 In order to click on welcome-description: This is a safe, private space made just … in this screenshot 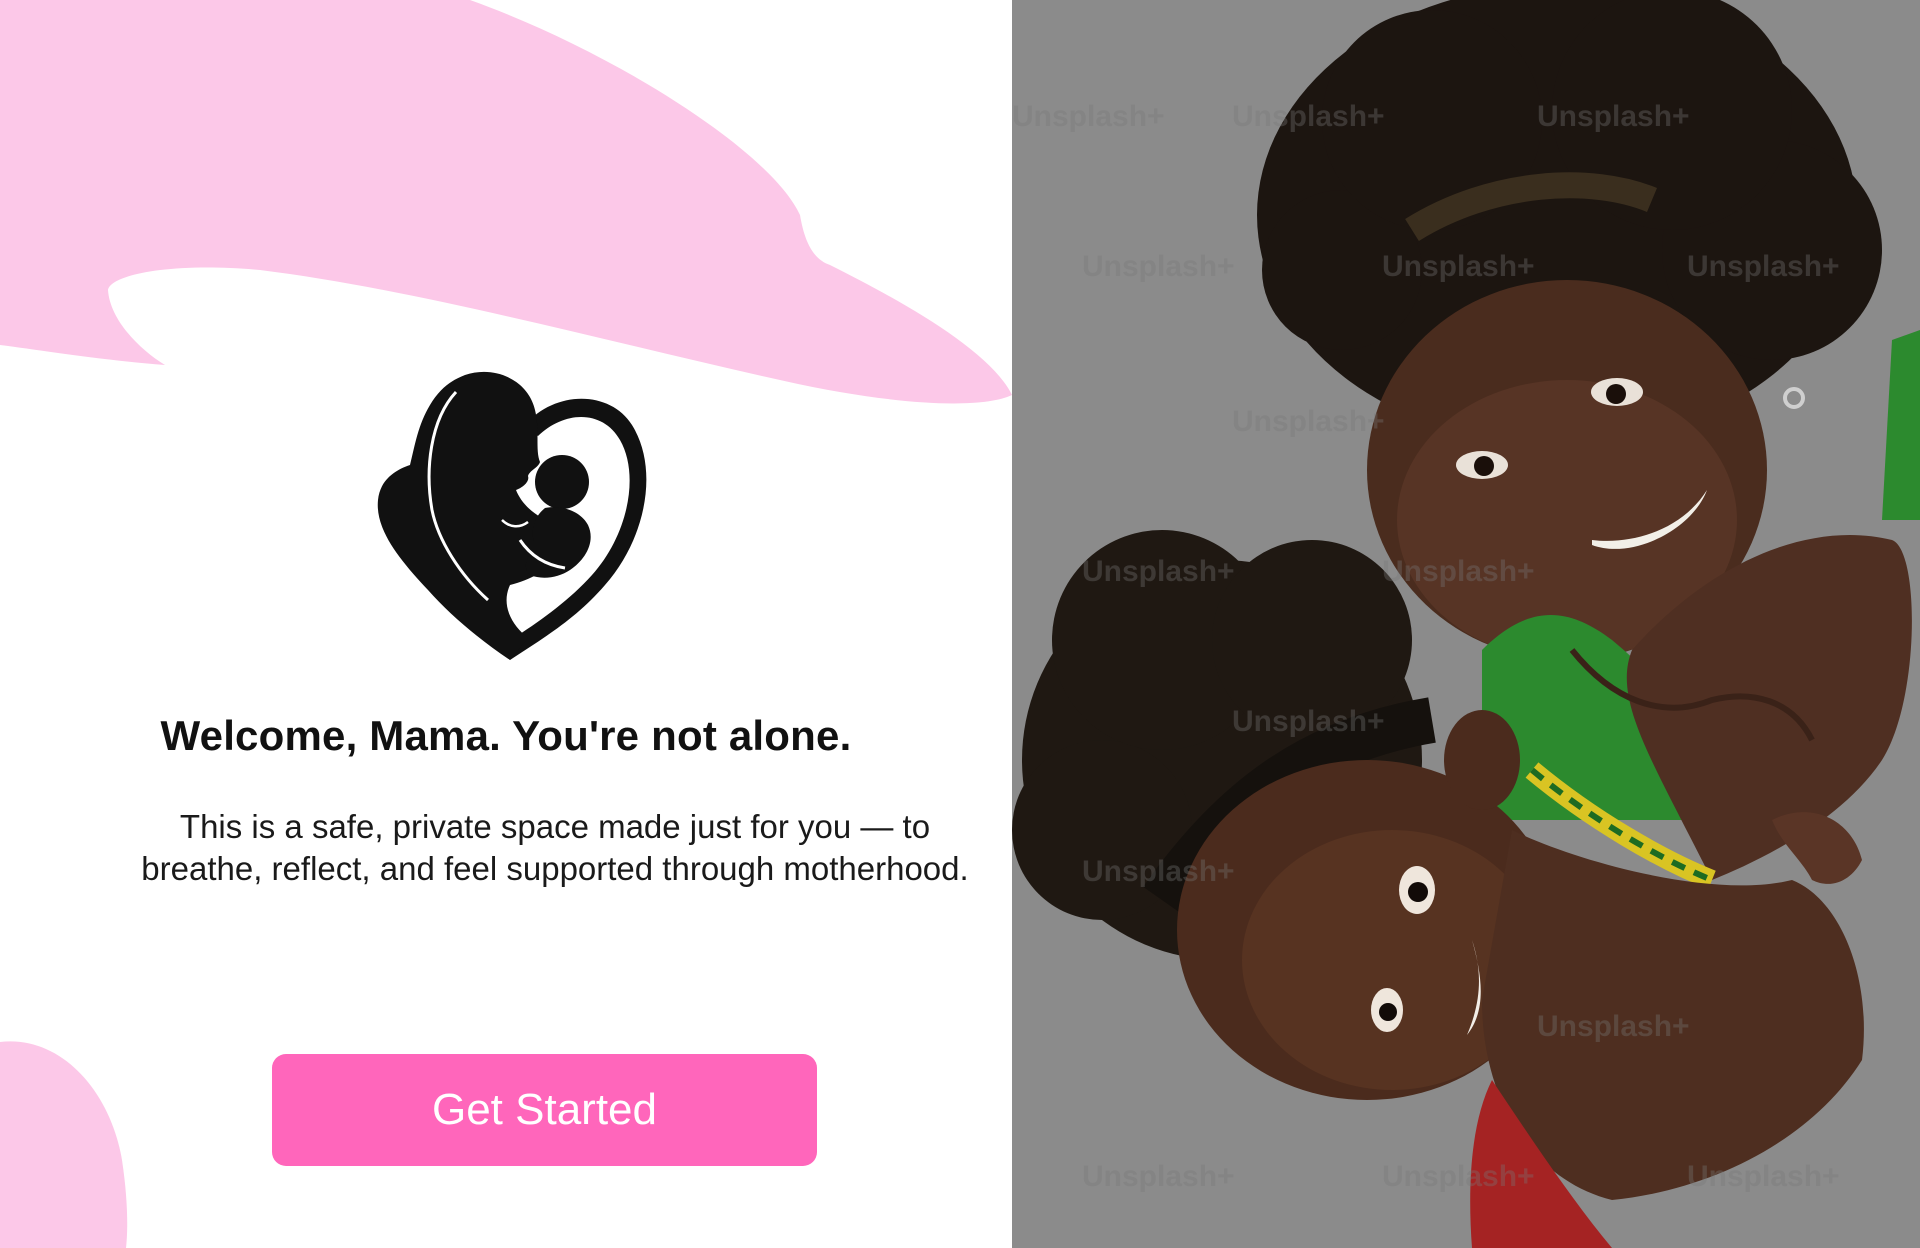, I will do `click(555, 847)`.